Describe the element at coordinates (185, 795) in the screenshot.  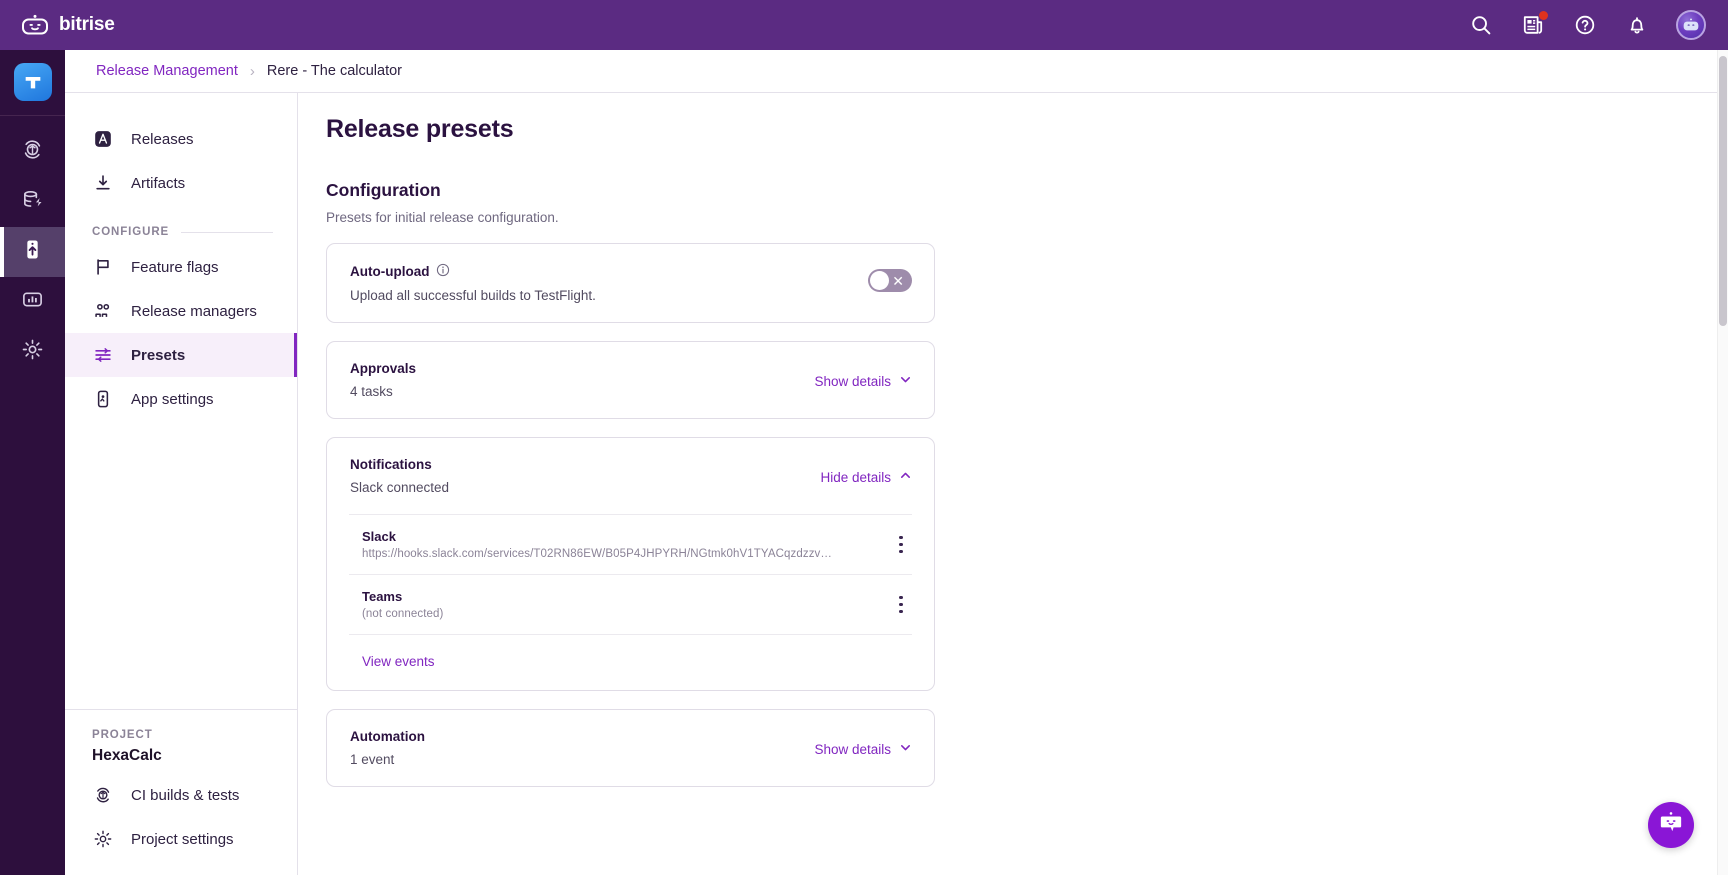
I see `sidebar-item-label: CI builds & tests` at that location.